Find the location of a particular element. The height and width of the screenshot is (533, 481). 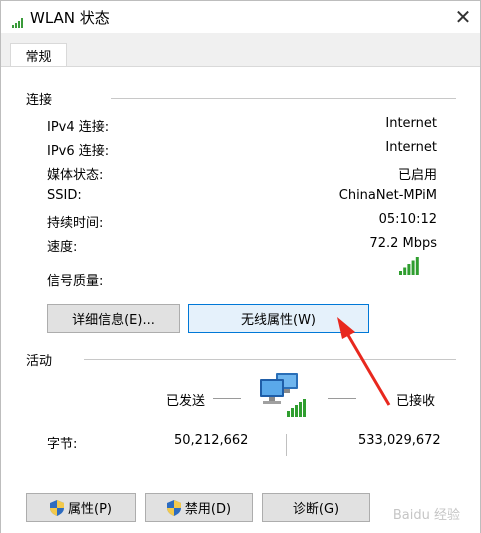

ssid-label: SSID: is located at coordinates (64, 195).